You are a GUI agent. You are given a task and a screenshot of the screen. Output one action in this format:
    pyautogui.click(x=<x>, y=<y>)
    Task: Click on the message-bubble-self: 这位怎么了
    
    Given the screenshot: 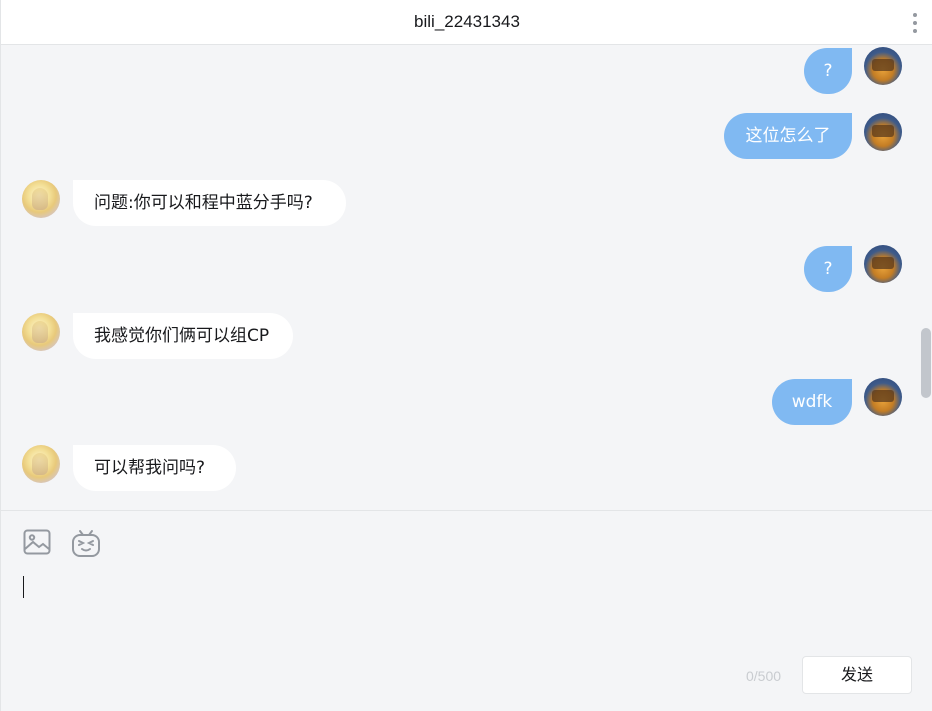 What is the action you would take?
    pyautogui.click(x=788, y=136)
    